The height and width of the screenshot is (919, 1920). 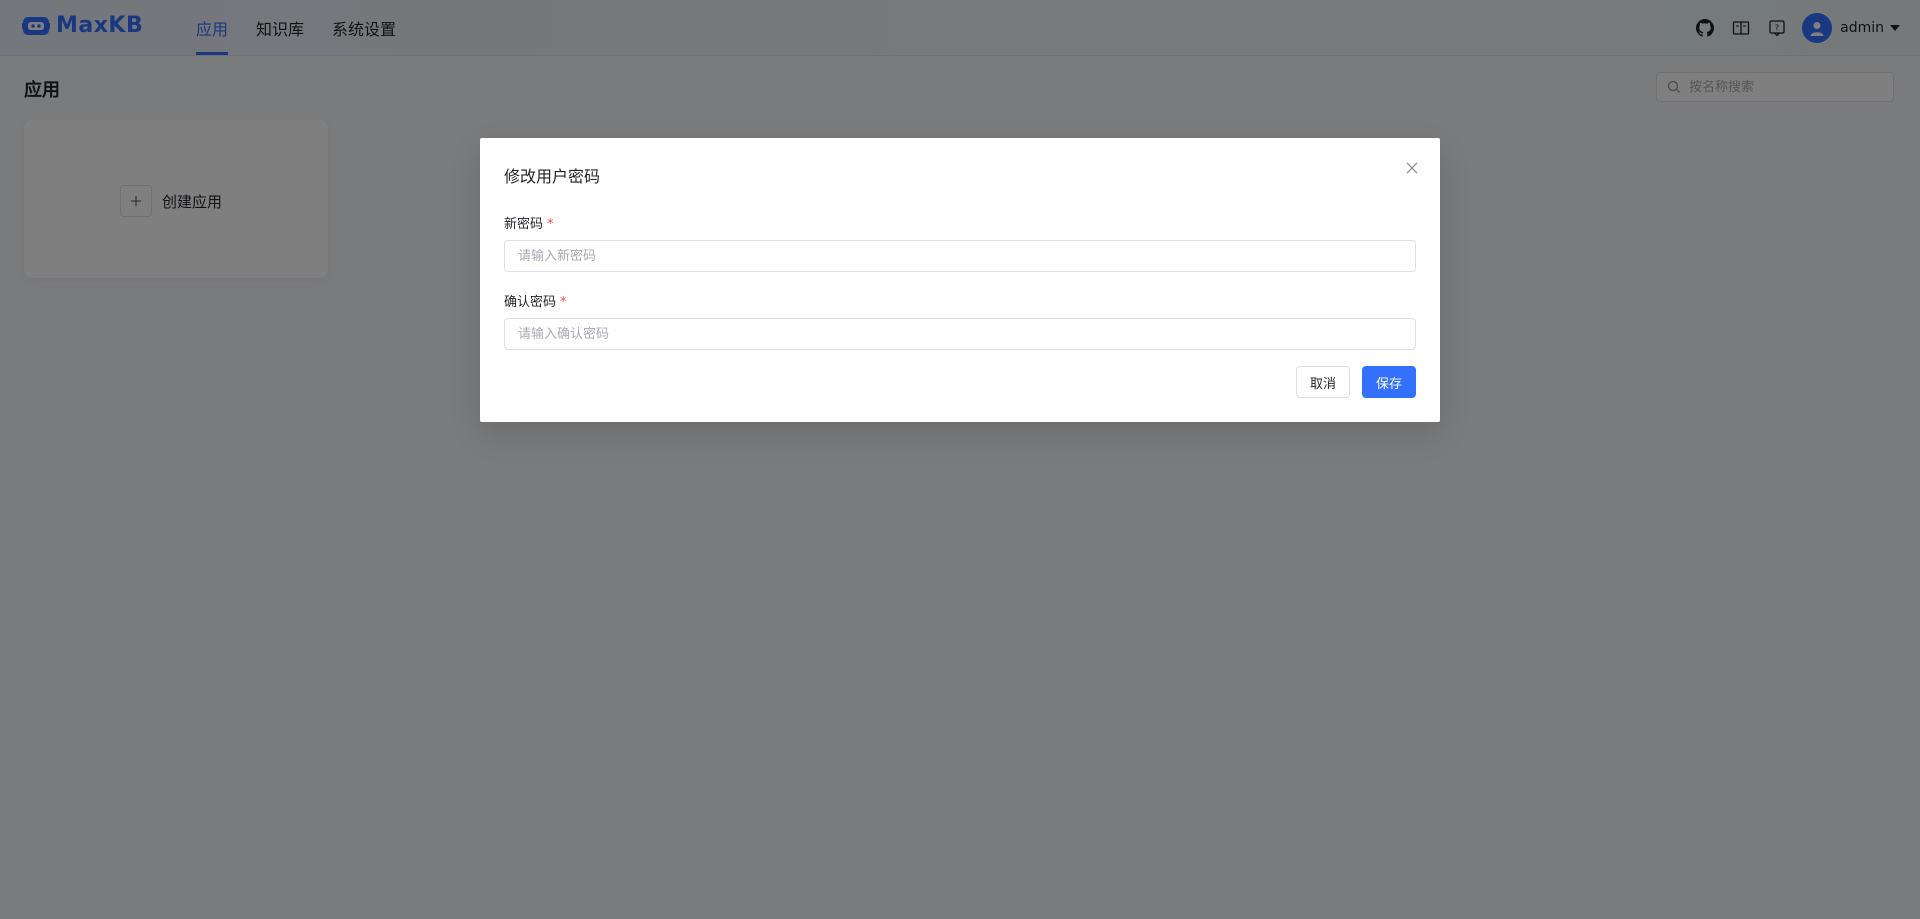 I want to click on new-password-label: 新密码 *, so click(x=529, y=222).